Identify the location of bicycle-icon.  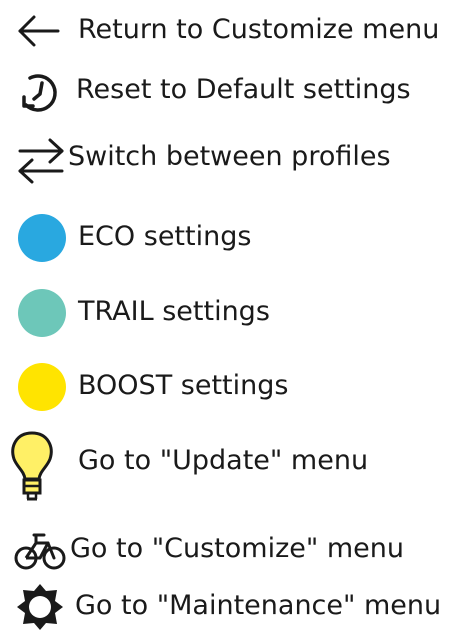
(35, 550).